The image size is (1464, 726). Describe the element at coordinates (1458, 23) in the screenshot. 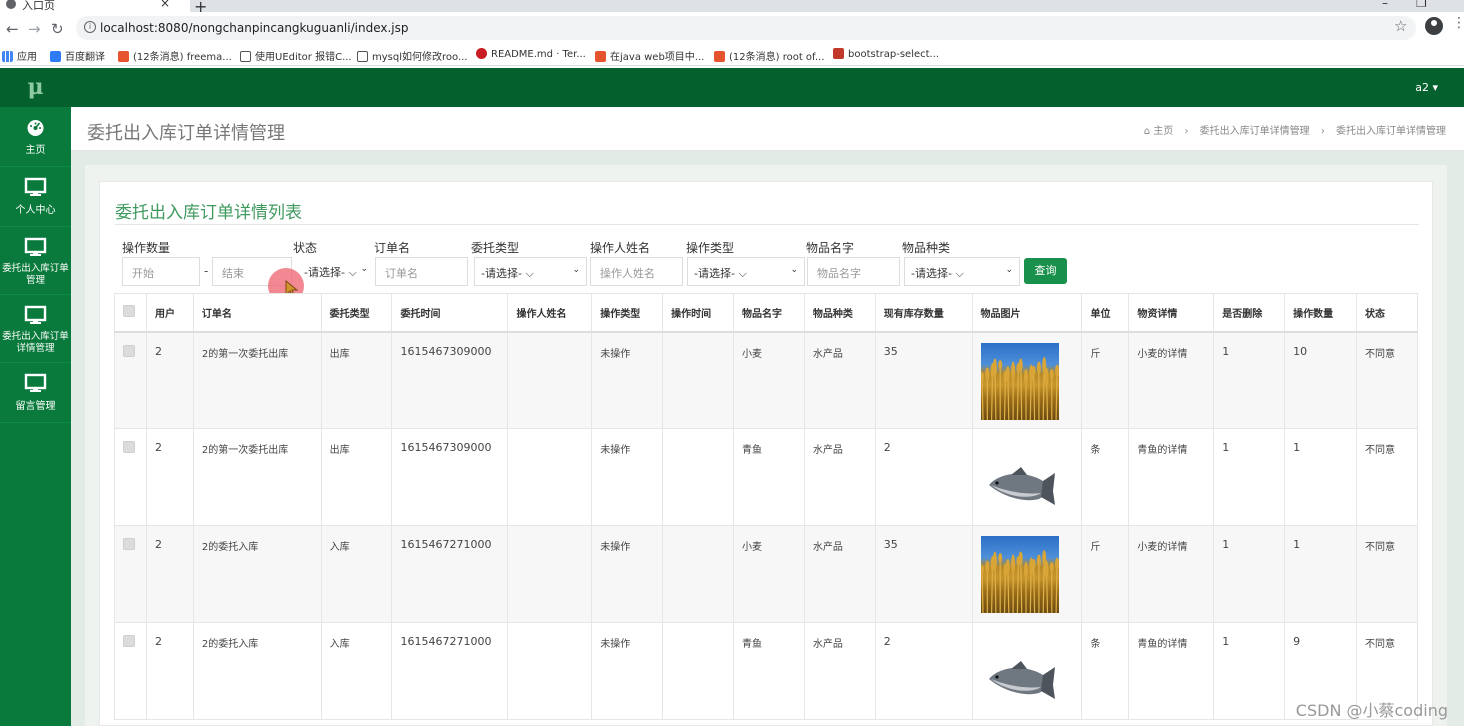

I see `browser-menu-icon: ⋮` at that location.